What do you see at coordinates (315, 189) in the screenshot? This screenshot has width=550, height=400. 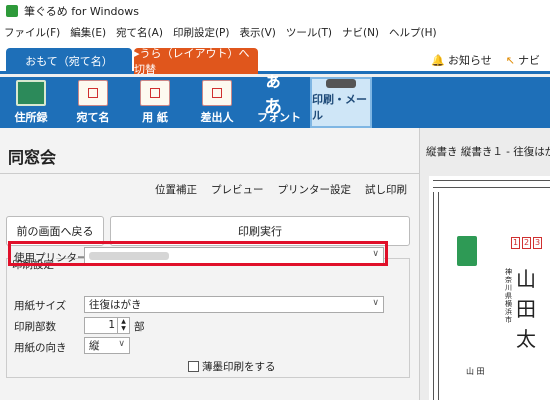 I see `printer-settings-link: プリンター設定` at bounding box center [315, 189].